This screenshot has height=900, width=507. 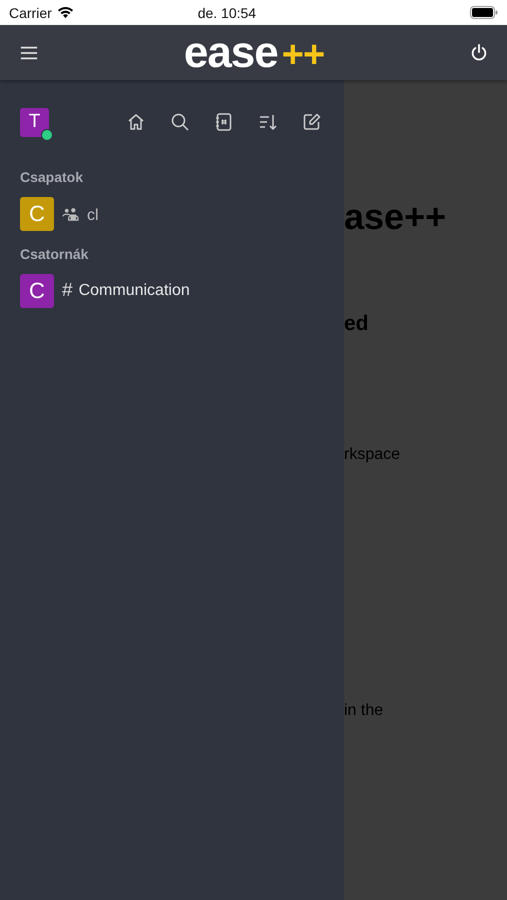 What do you see at coordinates (95, 214) in the screenshot?
I see `item-name: cl` at bounding box center [95, 214].